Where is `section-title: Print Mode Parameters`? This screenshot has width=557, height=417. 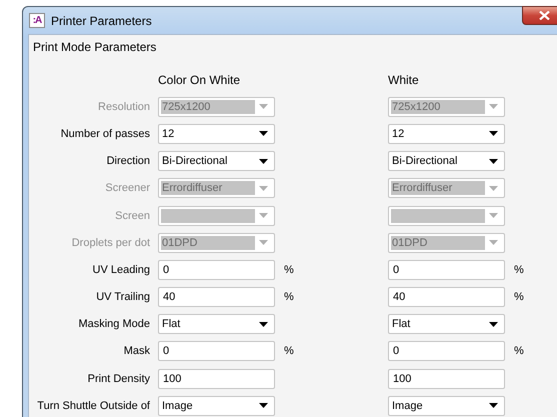
section-title: Print Mode Parameters is located at coordinates (95, 47).